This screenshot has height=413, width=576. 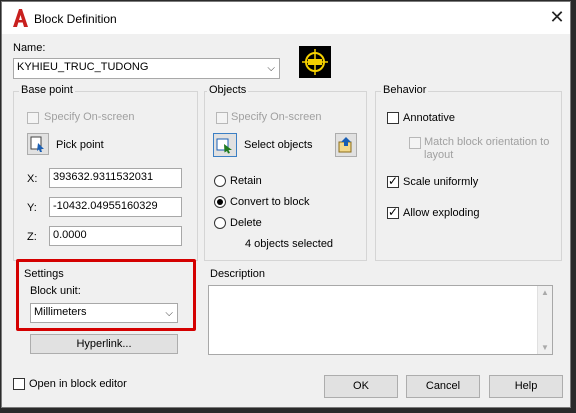 What do you see at coordinates (115, 178) in the screenshot?
I see `x-input: 393632.9311532031` at bounding box center [115, 178].